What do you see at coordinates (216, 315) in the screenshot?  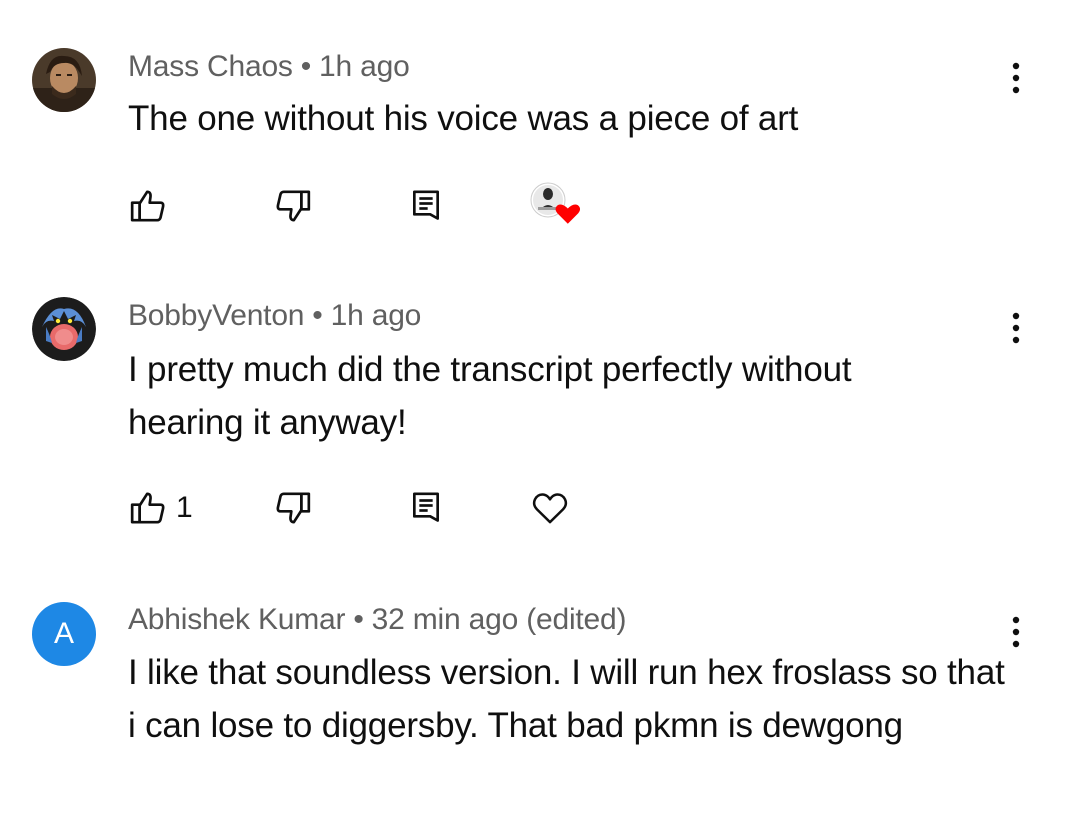 I see `comment-author: BobbyVenton` at bounding box center [216, 315].